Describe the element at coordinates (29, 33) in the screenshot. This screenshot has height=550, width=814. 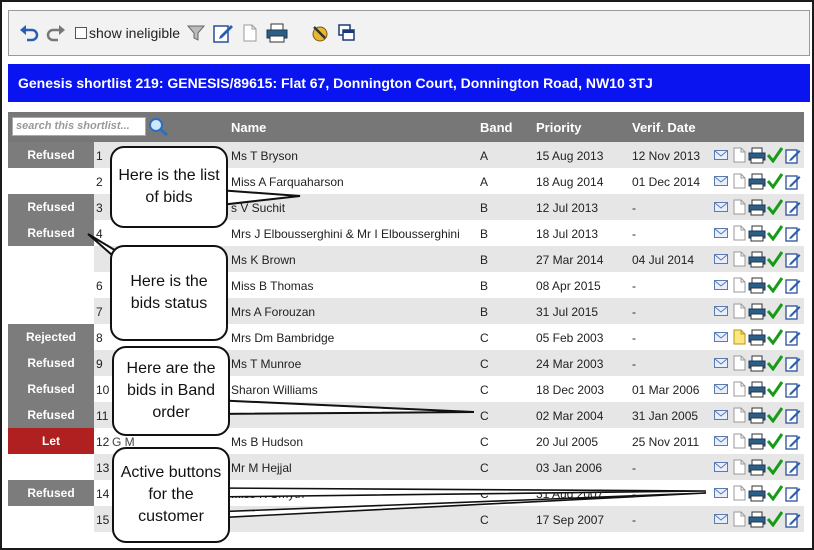
I see `undo-icon` at that location.